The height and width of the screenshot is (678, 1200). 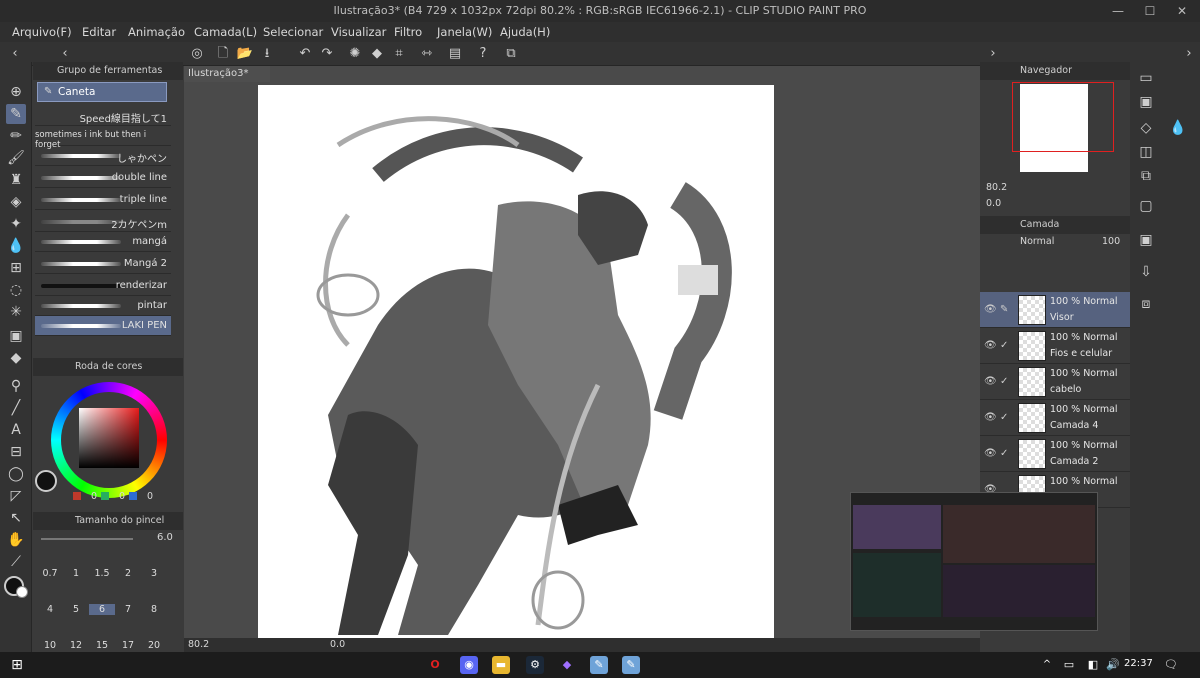 I want to click on eyedropper-icon: ⟋, so click(x=16, y=562).